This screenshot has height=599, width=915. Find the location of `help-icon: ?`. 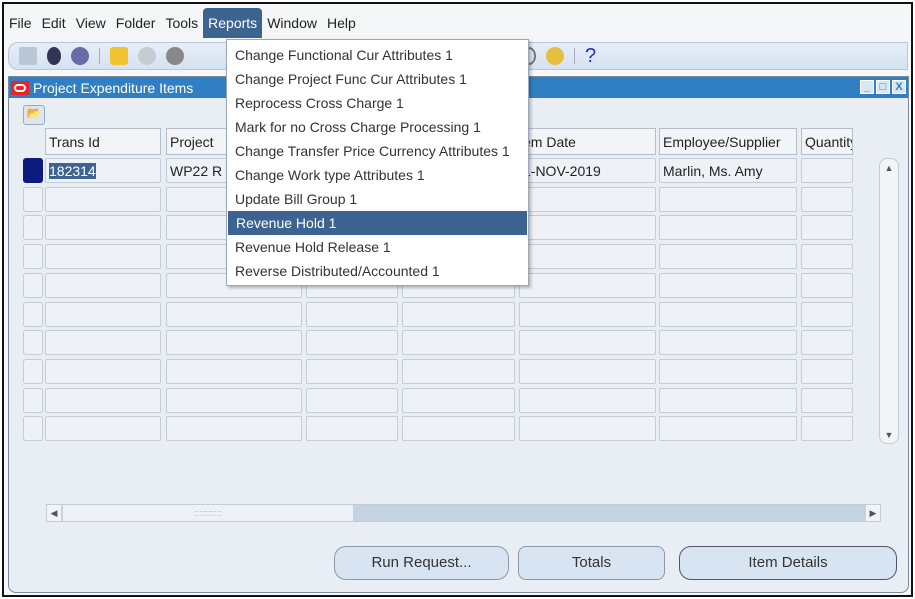

help-icon: ? is located at coordinates (590, 56).